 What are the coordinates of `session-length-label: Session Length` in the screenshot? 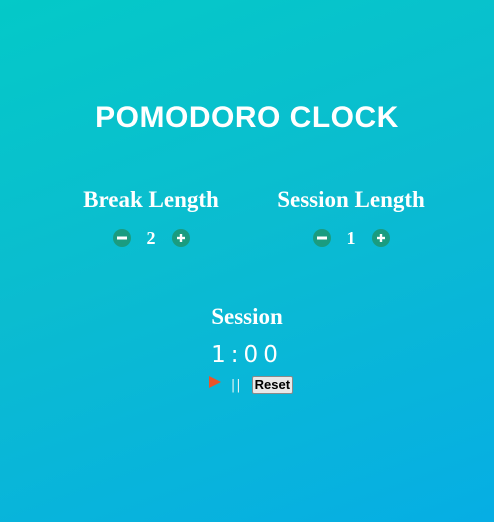 It's located at (351, 199).